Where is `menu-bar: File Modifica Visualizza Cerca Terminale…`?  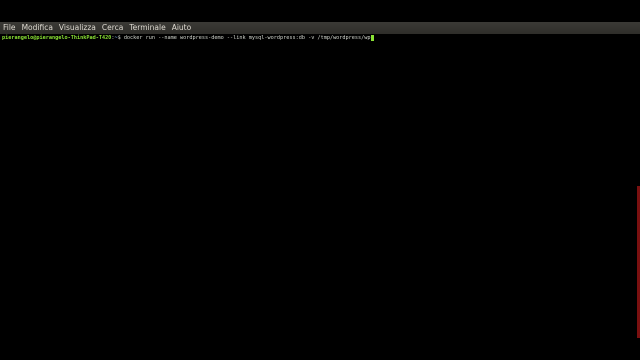
menu-bar: File Modifica Visualizza Cerca Terminale… is located at coordinates (320, 28).